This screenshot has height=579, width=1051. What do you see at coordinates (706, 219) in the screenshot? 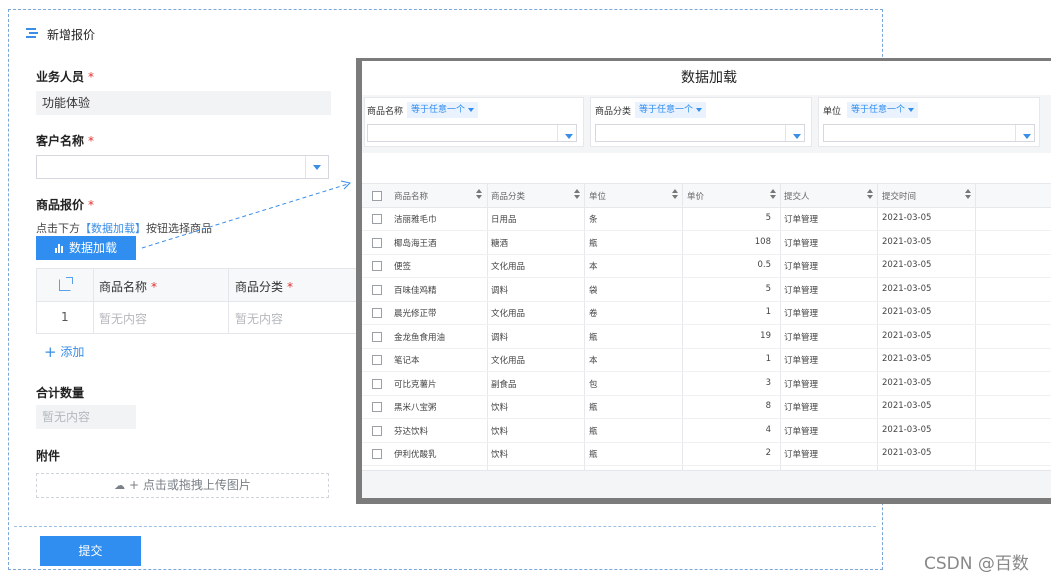
I see `table-row: 洁丽雅毛巾 日用品 条 5 订单管理 2021-03-05` at bounding box center [706, 219].